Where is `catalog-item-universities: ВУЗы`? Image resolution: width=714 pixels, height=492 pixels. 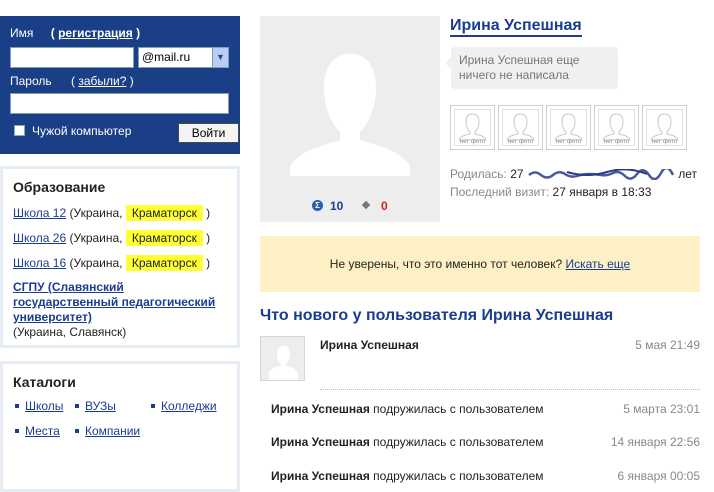
catalog-item-universities: ВУЗы is located at coordinates (95, 406).